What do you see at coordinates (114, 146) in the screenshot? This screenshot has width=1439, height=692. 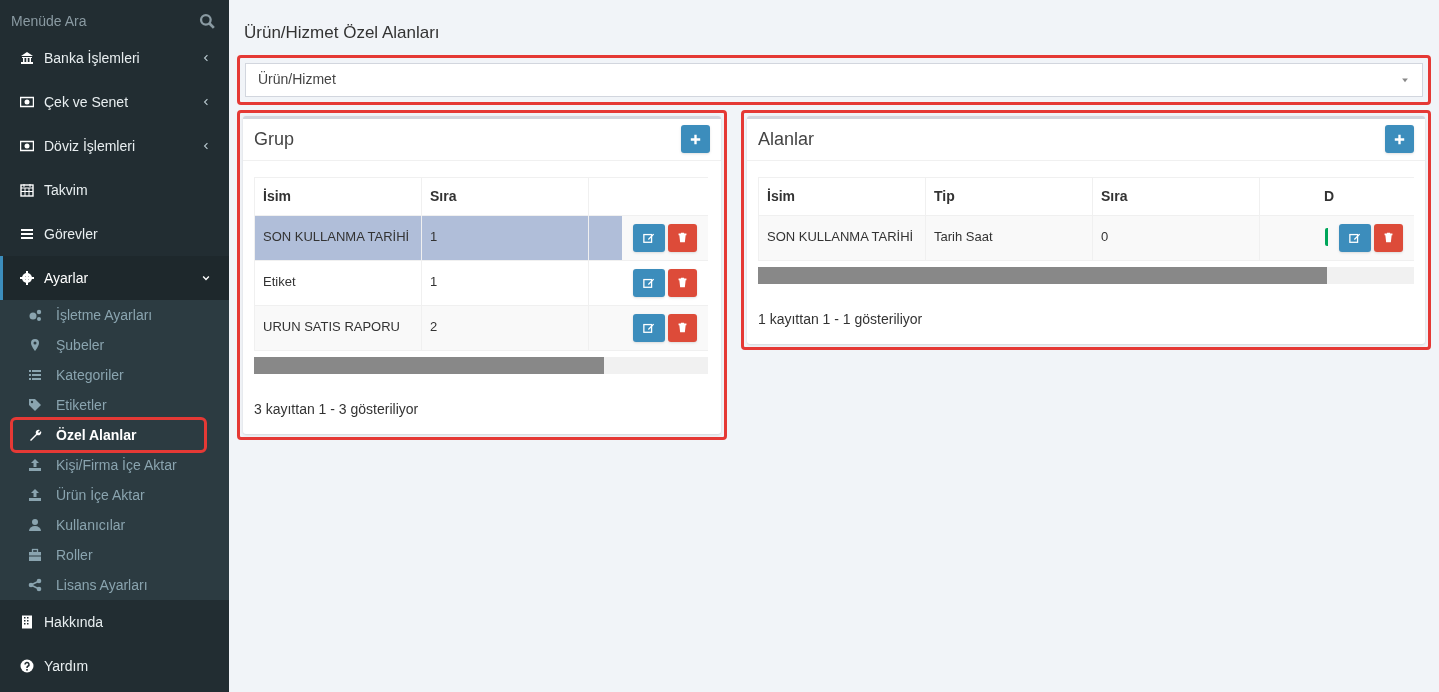 I see `sidebar-item: Döviz İşlemleri` at bounding box center [114, 146].